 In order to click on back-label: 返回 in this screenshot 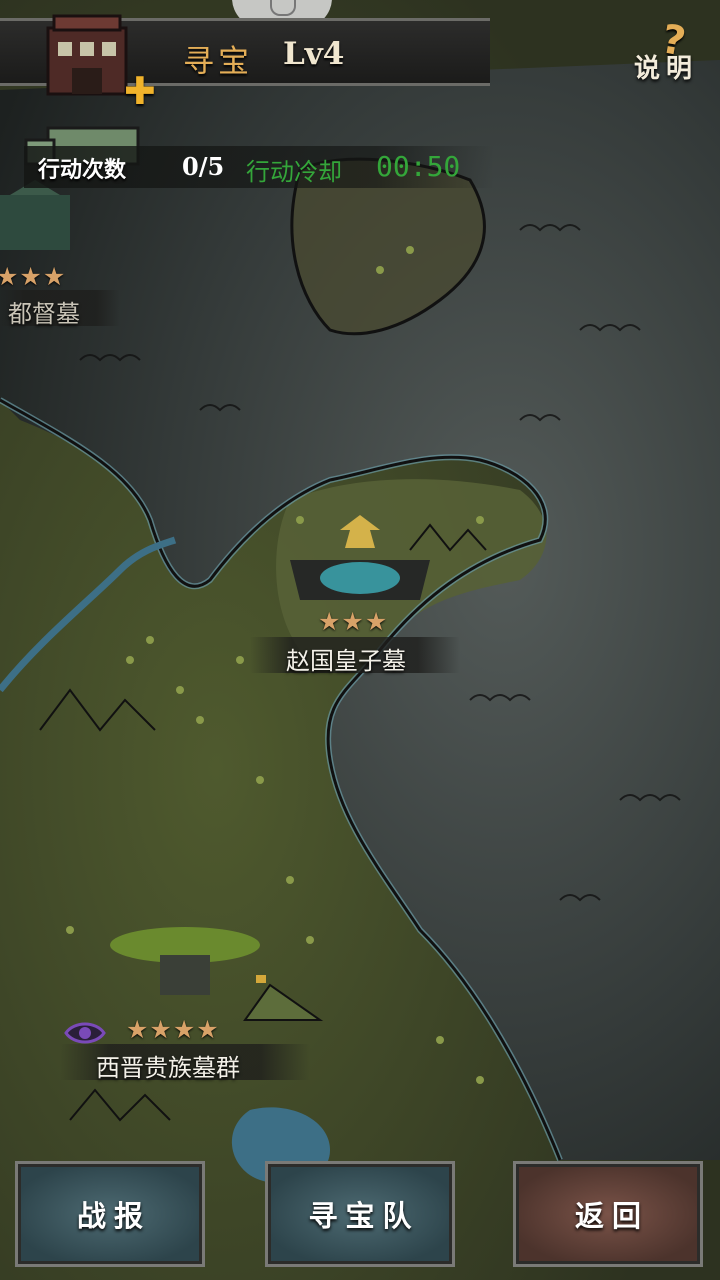, I will do `click(611, 1216)`.